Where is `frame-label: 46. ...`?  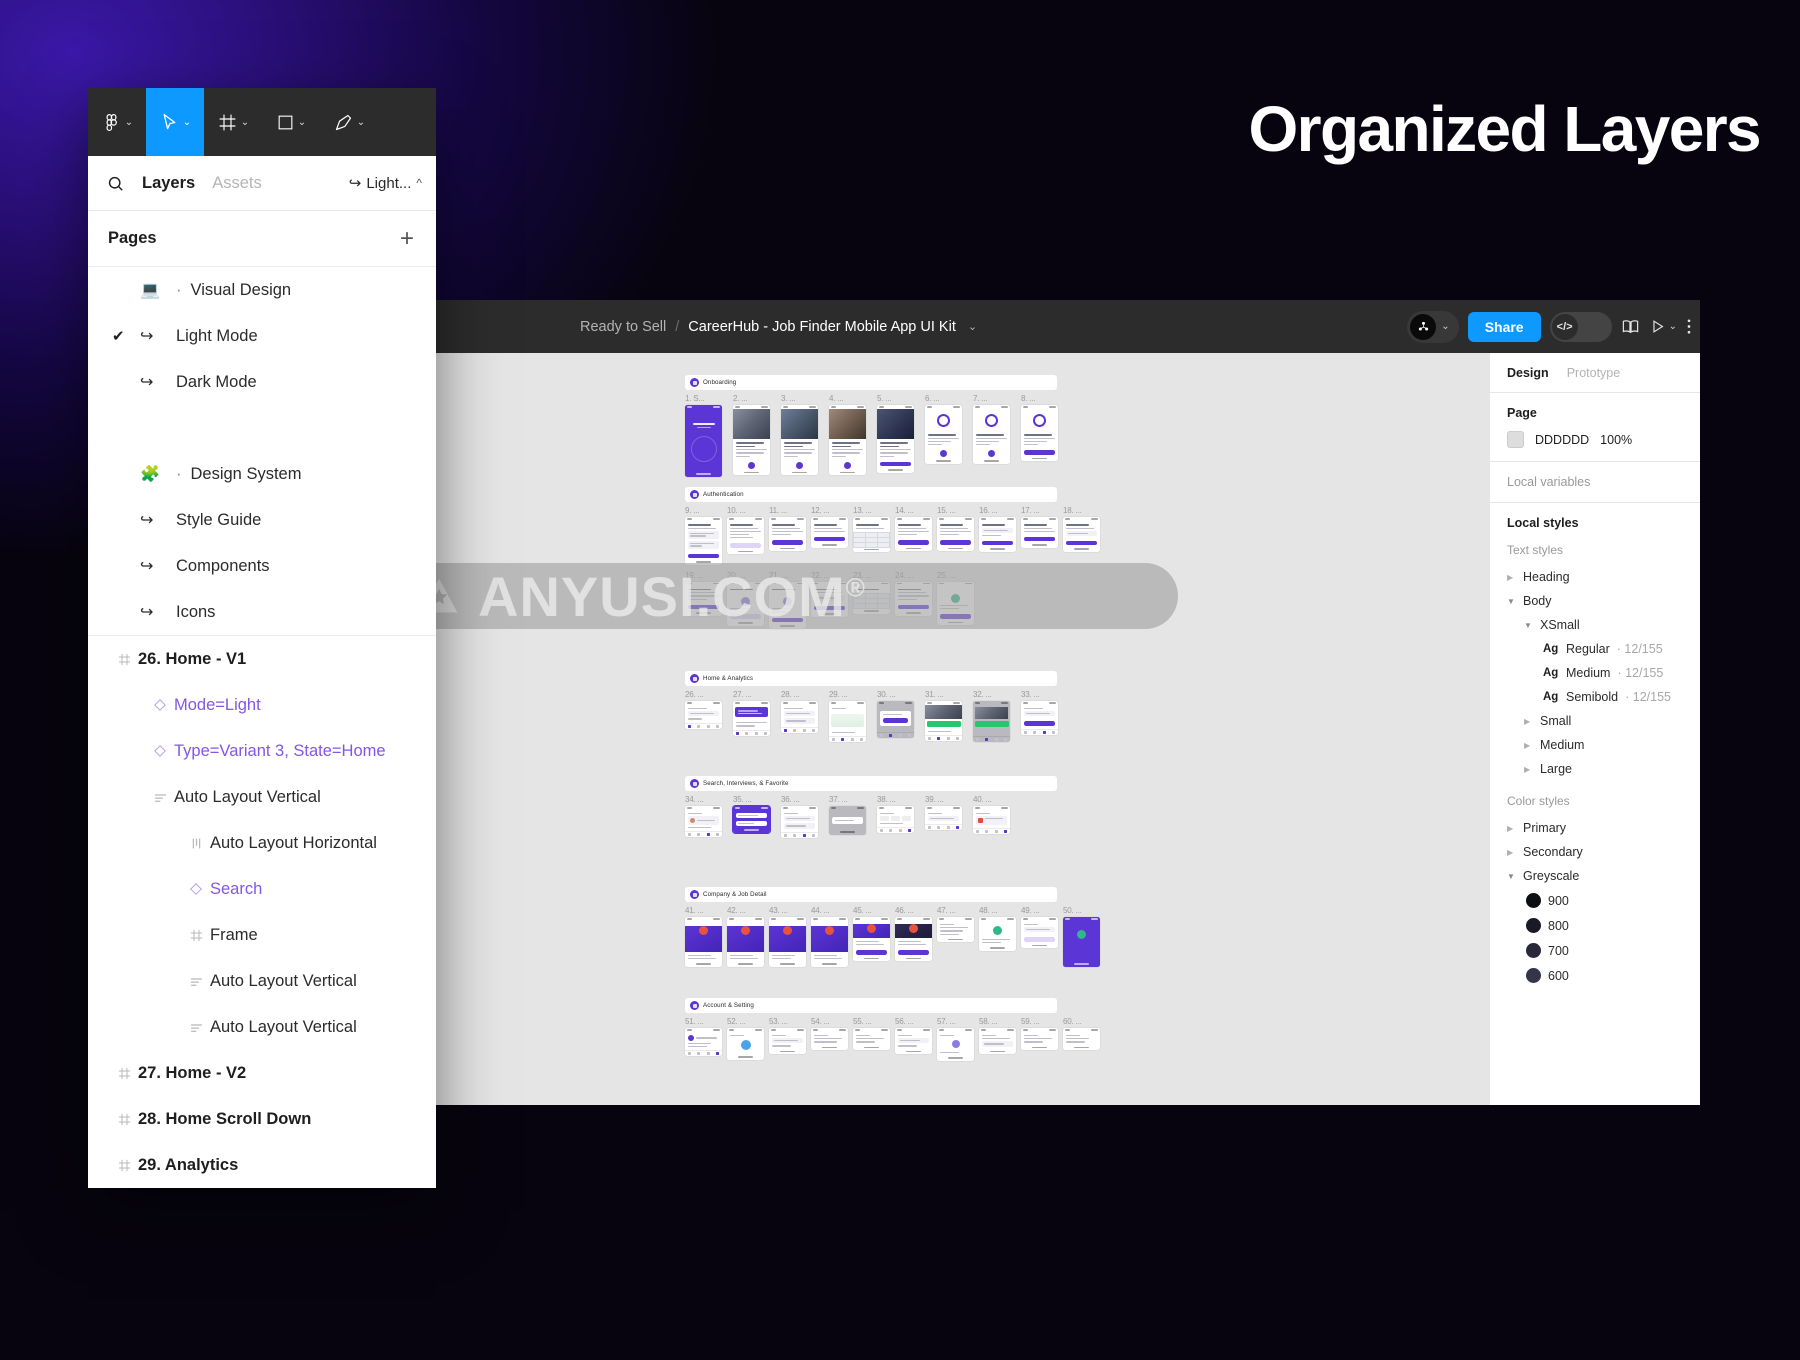
frame-label: 46. ... is located at coordinates (913, 910).